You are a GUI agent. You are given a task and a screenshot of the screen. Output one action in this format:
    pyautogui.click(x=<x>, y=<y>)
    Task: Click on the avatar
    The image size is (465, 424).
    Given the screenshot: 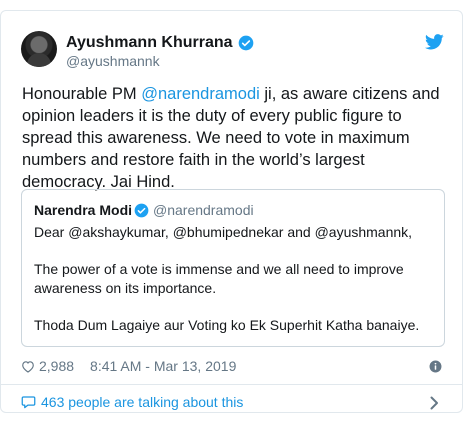 What is the action you would take?
    pyautogui.click(x=39, y=49)
    